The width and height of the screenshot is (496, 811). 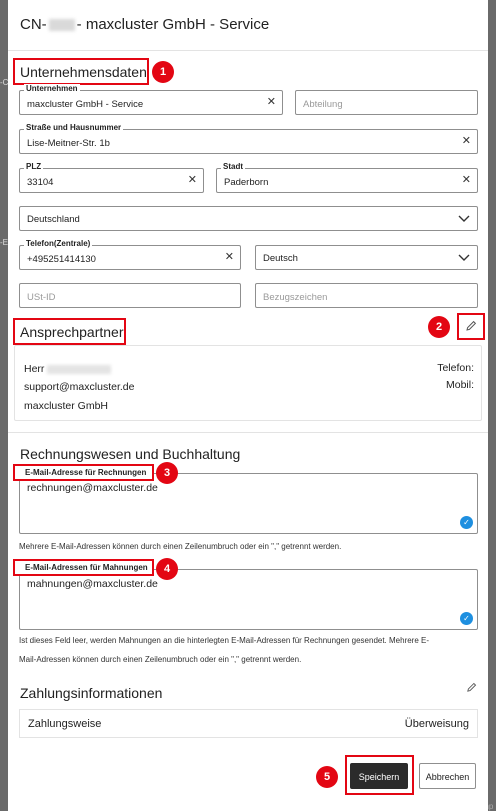 I want to click on country-select: Deutschland, so click(x=248, y=218).